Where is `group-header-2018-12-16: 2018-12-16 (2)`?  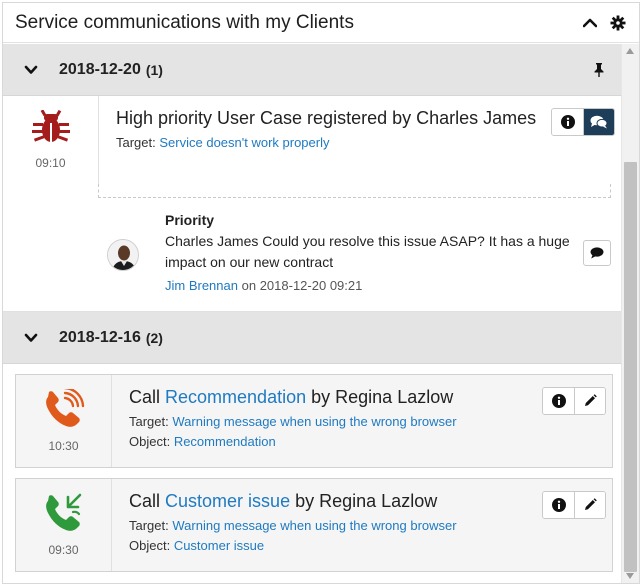 group-header-2018-12-16: 2018-12-16 (2) is located at coordinates (312, 338).